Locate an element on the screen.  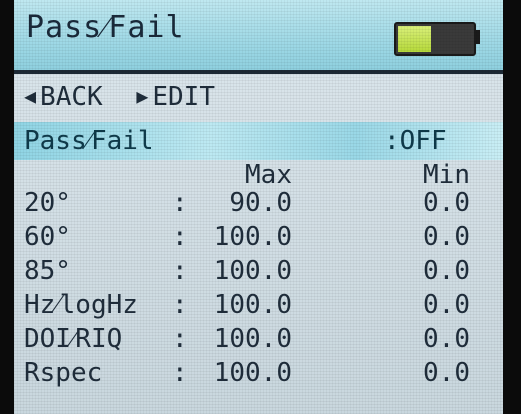
edit-softkey: ▶ EDIT is located at coordinates (175, 97).